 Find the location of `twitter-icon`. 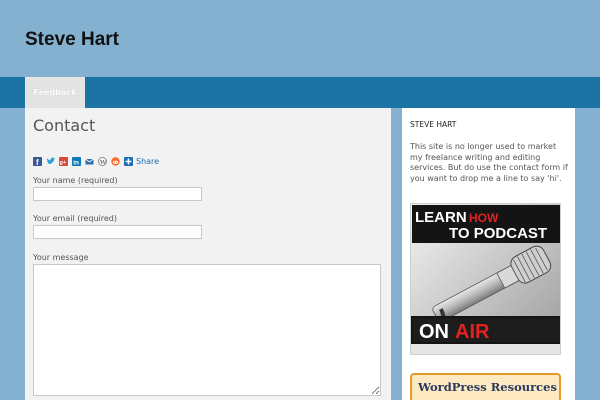

twitter-icon is located at coordinates (50, 161).